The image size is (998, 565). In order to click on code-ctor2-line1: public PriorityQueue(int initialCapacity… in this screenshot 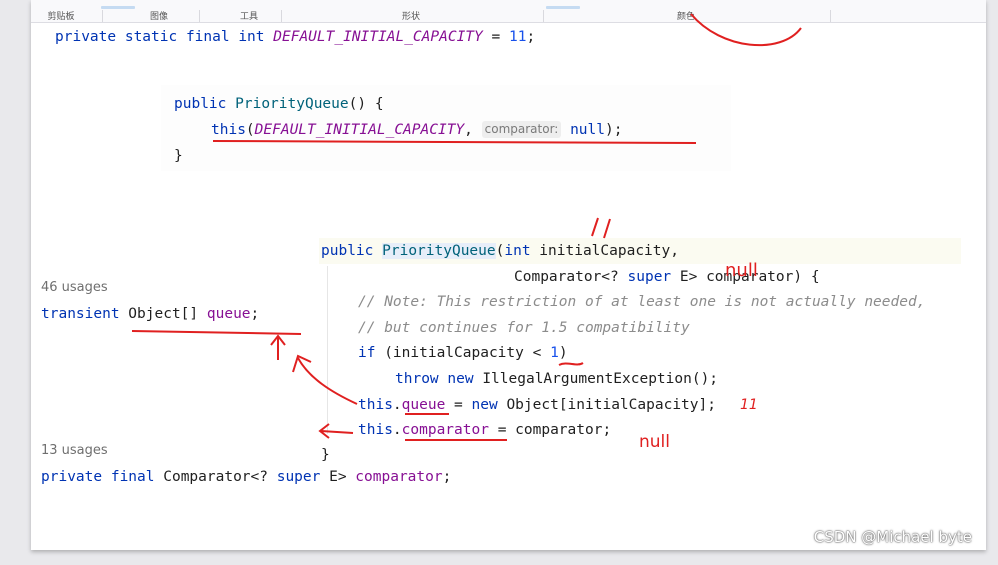, I will do `click(500, 251)`.